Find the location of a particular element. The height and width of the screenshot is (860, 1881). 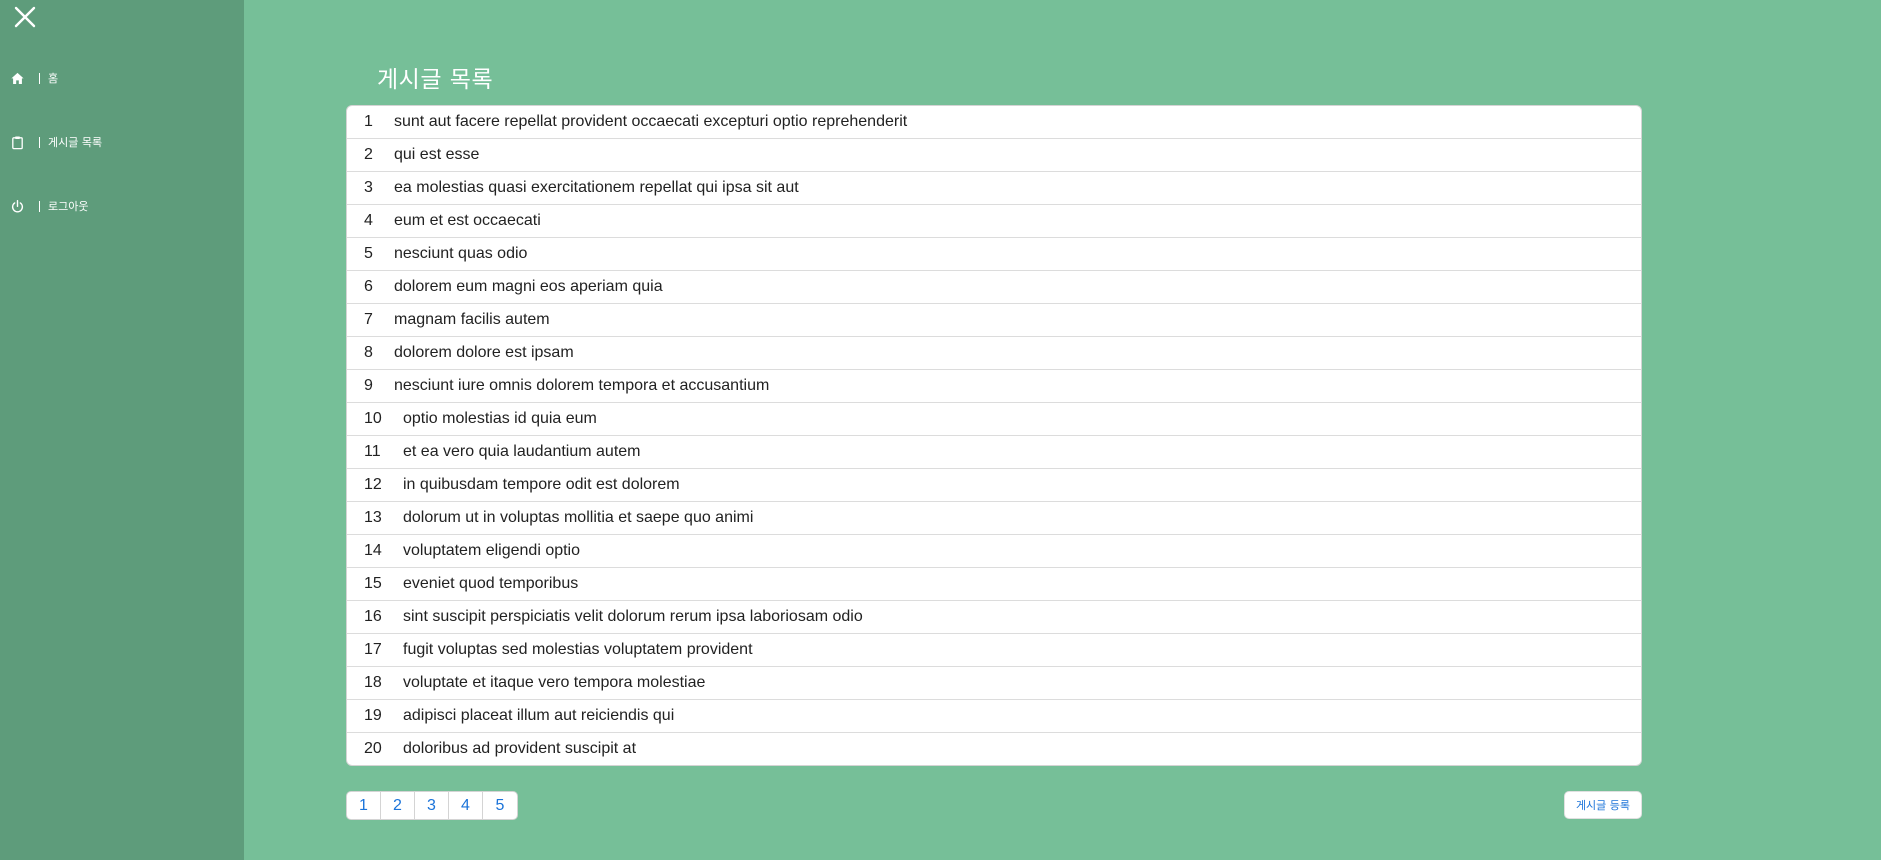

sidebar-item-home: 홈 is located at coordinates (34, 78).